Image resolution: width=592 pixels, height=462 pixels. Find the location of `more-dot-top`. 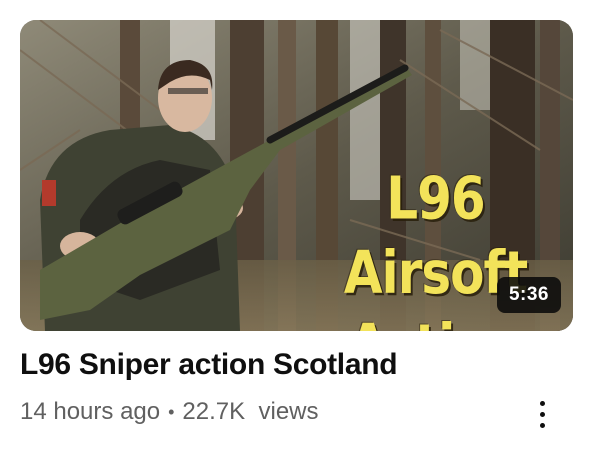

more-dot-top is located at coordinates (542, 403).